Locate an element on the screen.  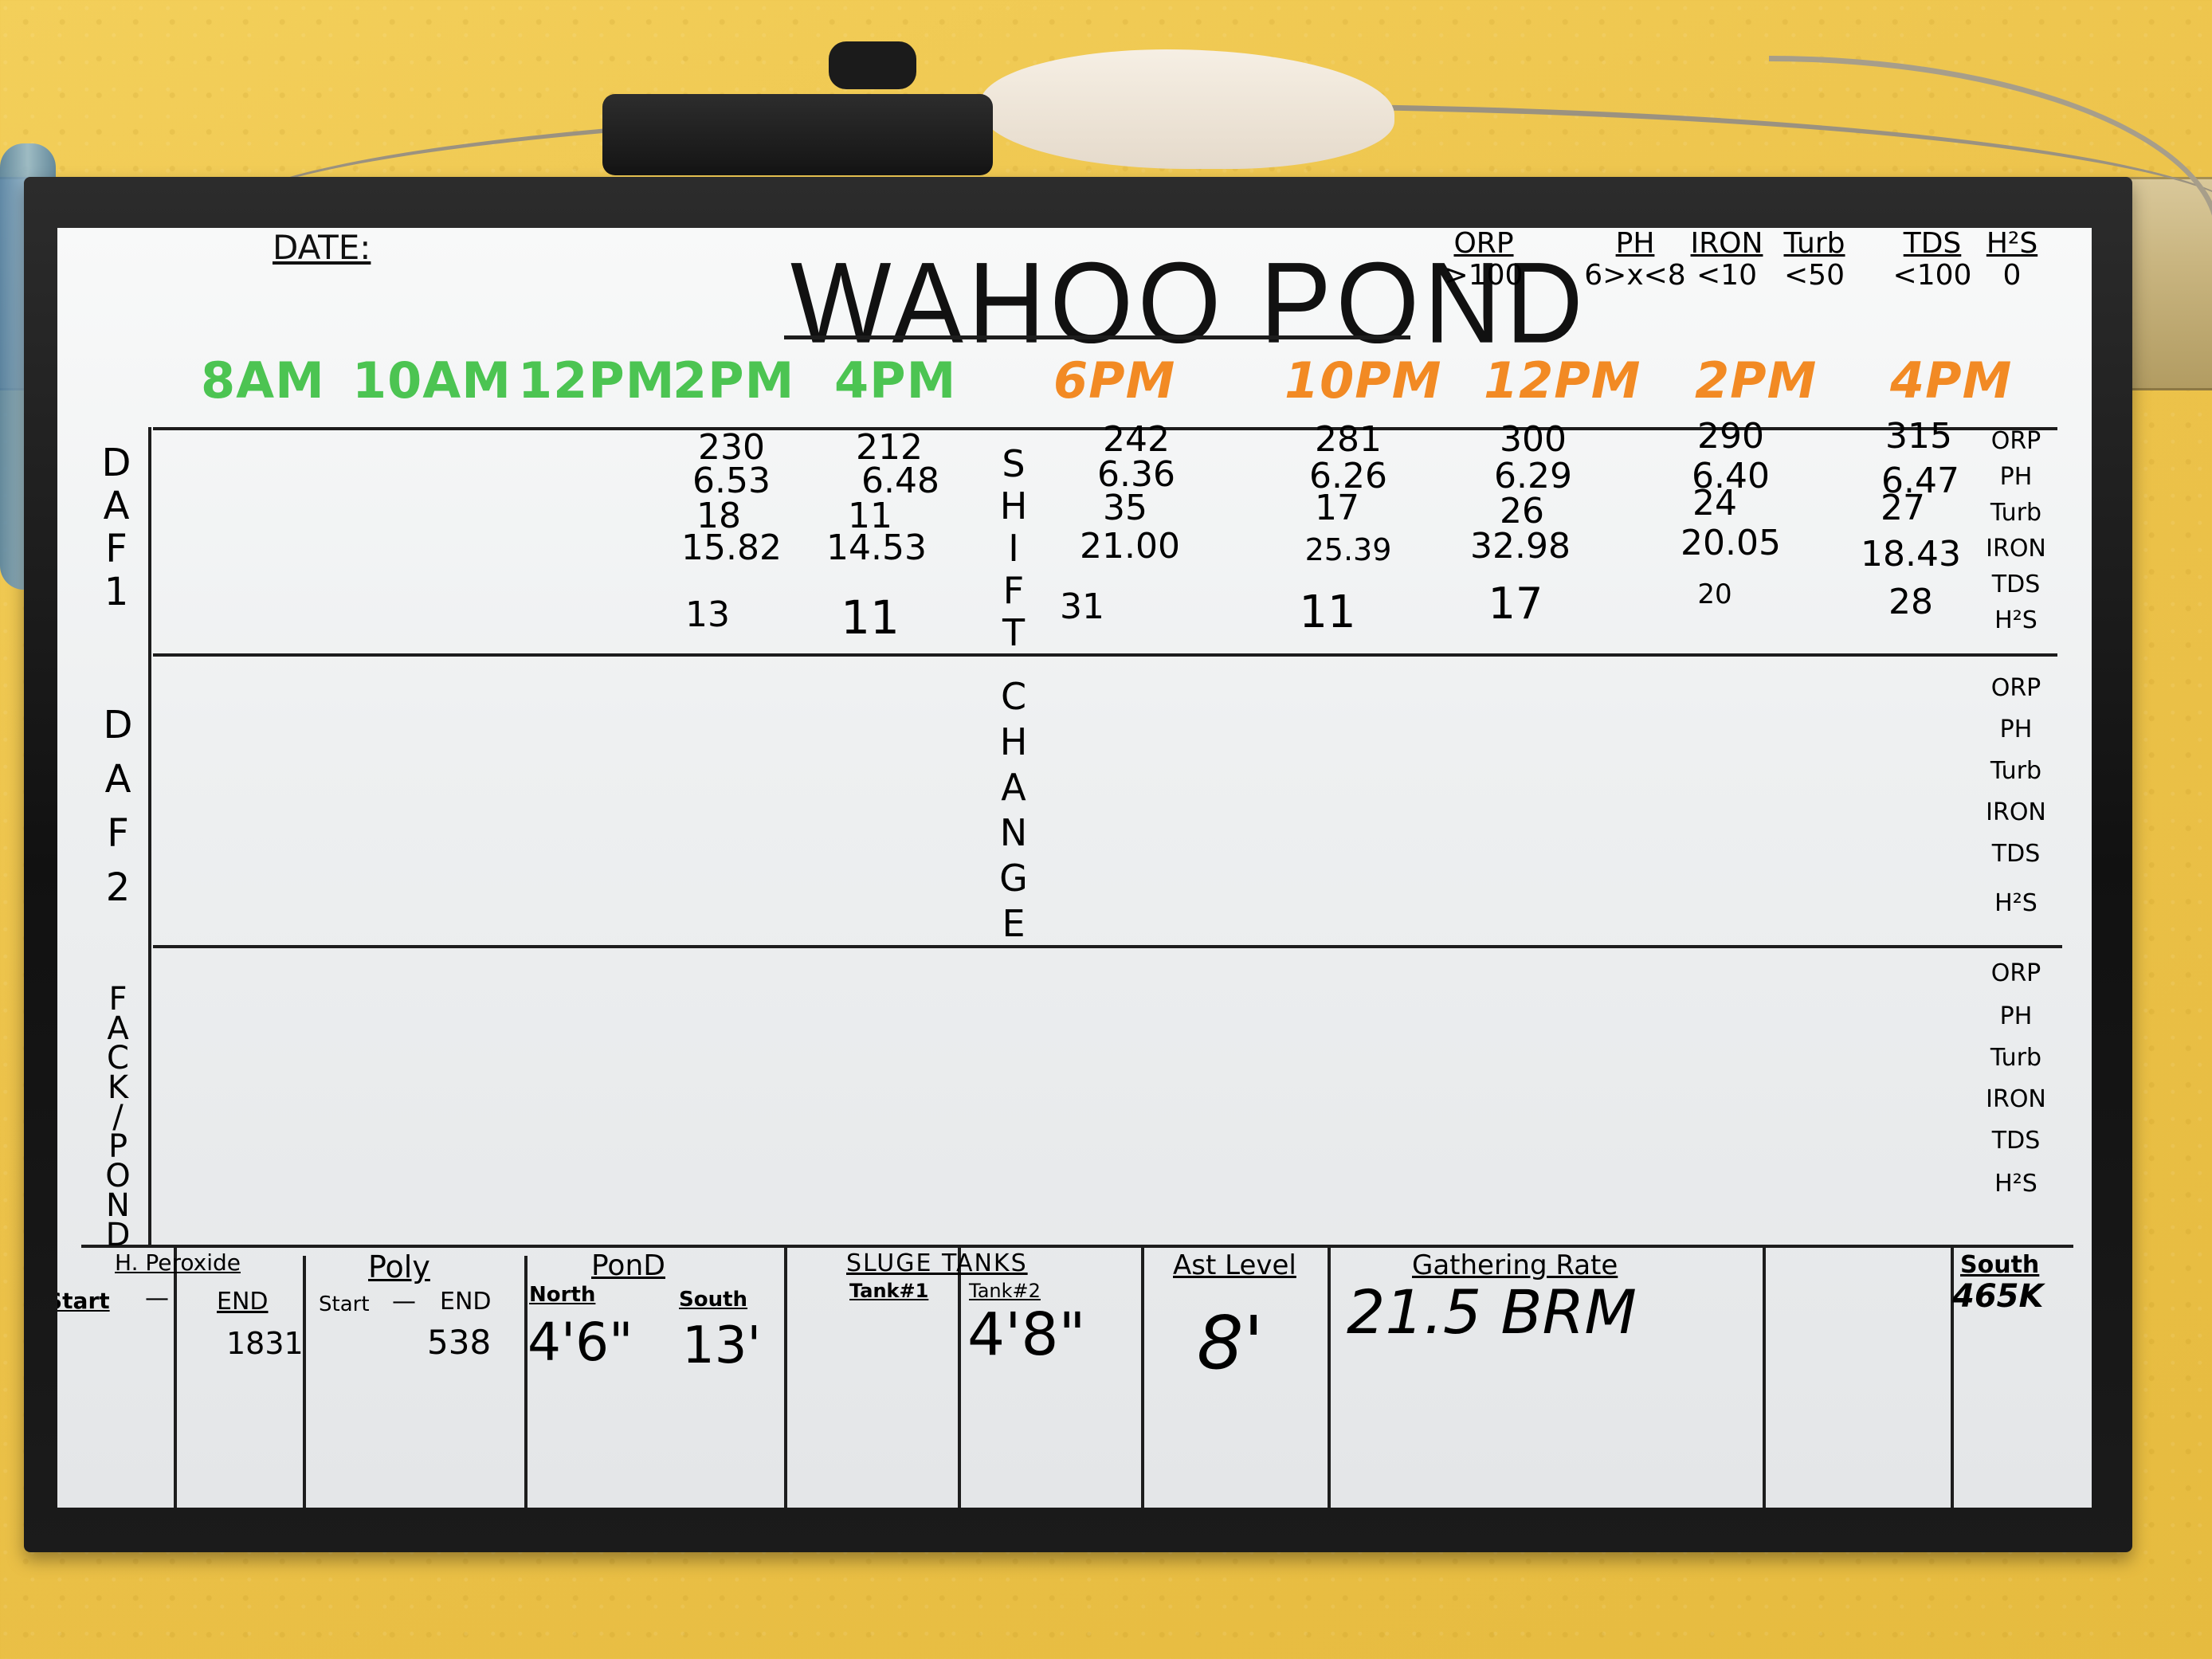
reading-h2s: 28 is located at coordinates (1911, 602).